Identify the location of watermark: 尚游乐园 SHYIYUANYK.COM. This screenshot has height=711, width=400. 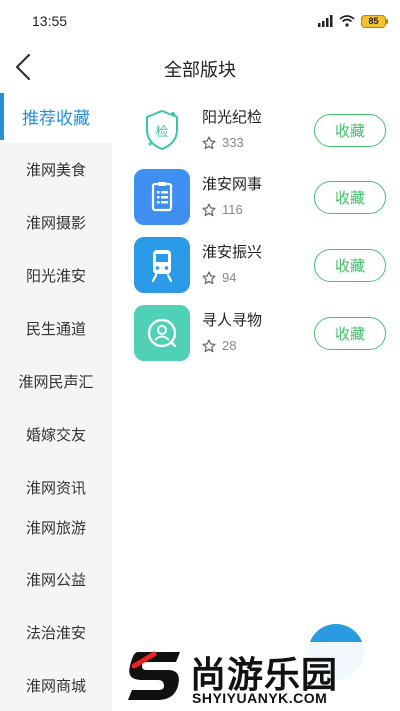
(259, 676).